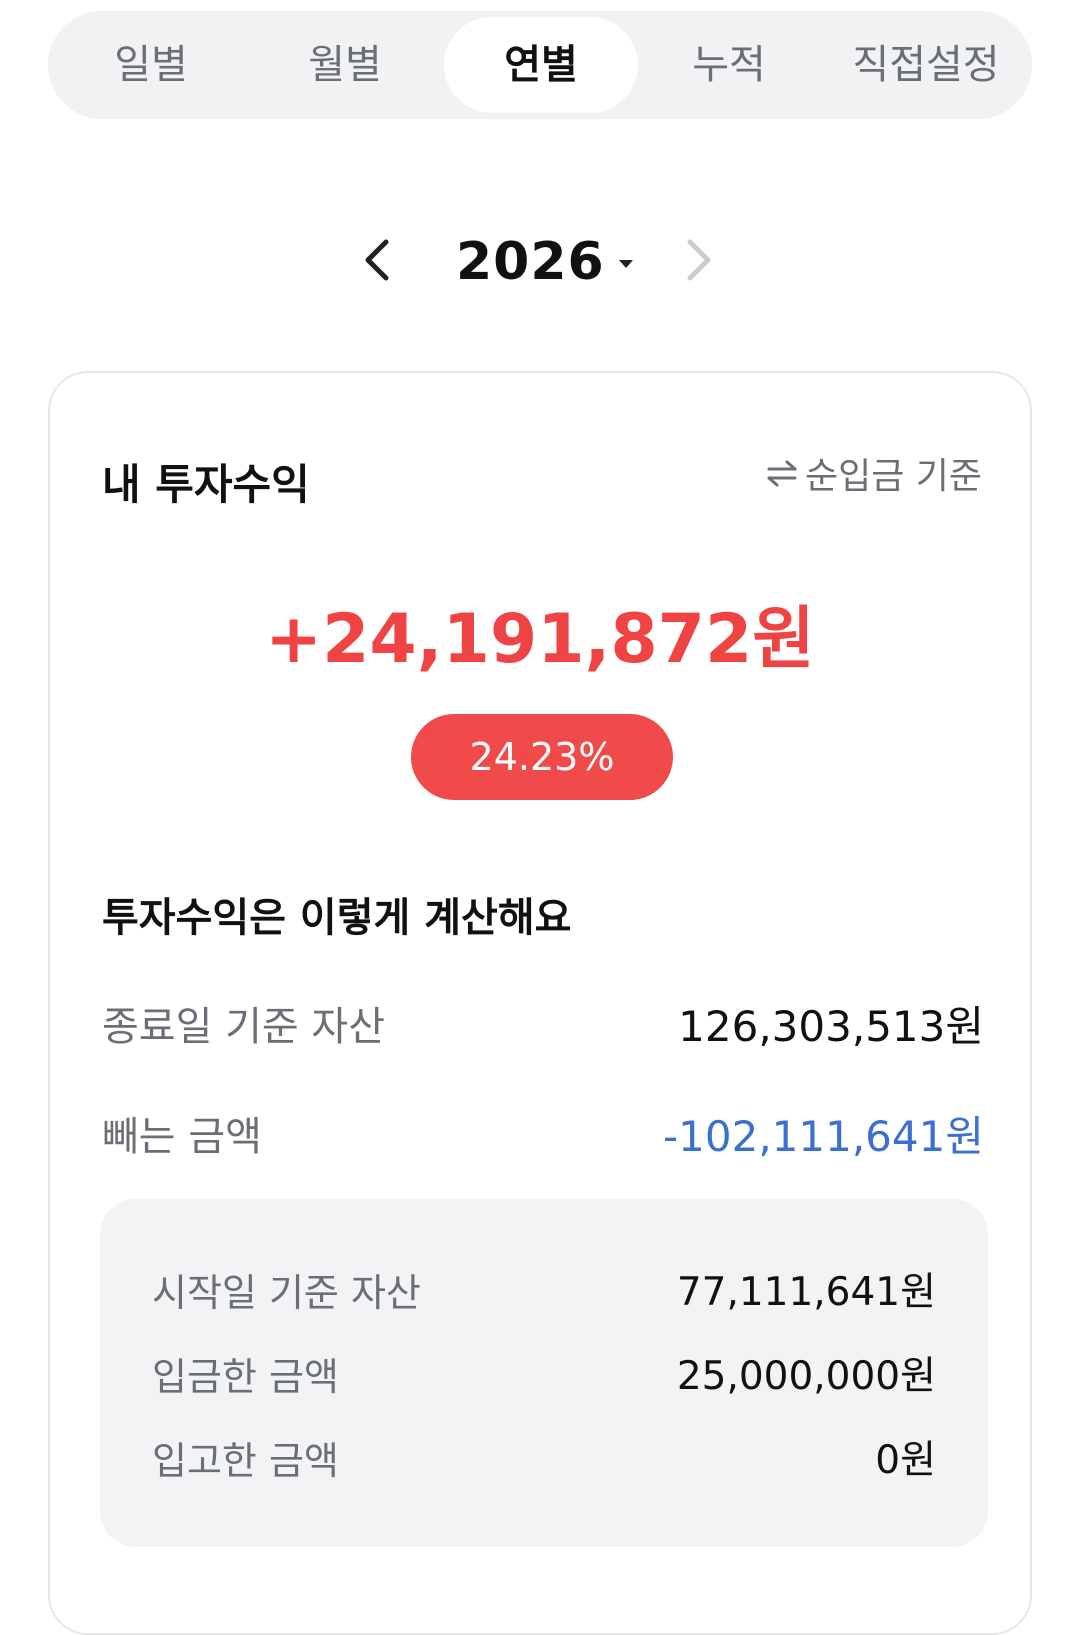 This screenshot has width=1080, height=1635. I want to click on card-title: 내 투자수익, so click(206, 484).